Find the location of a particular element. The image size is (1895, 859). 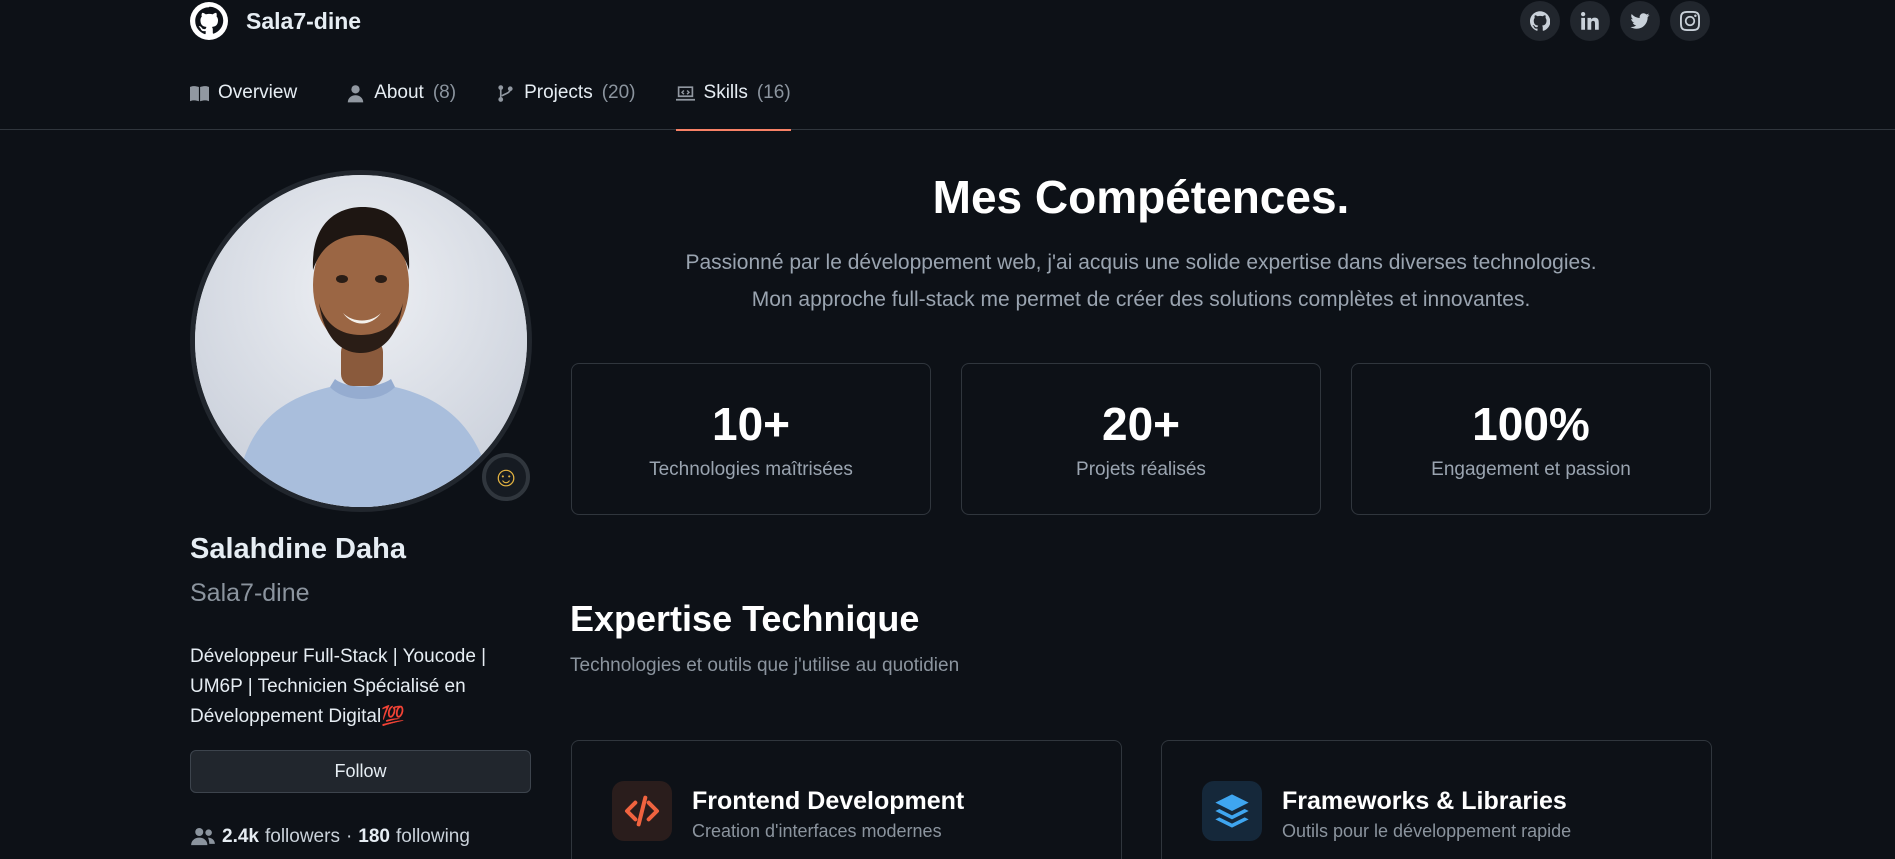

twitter-icon is located at coordinates (1640, 21).